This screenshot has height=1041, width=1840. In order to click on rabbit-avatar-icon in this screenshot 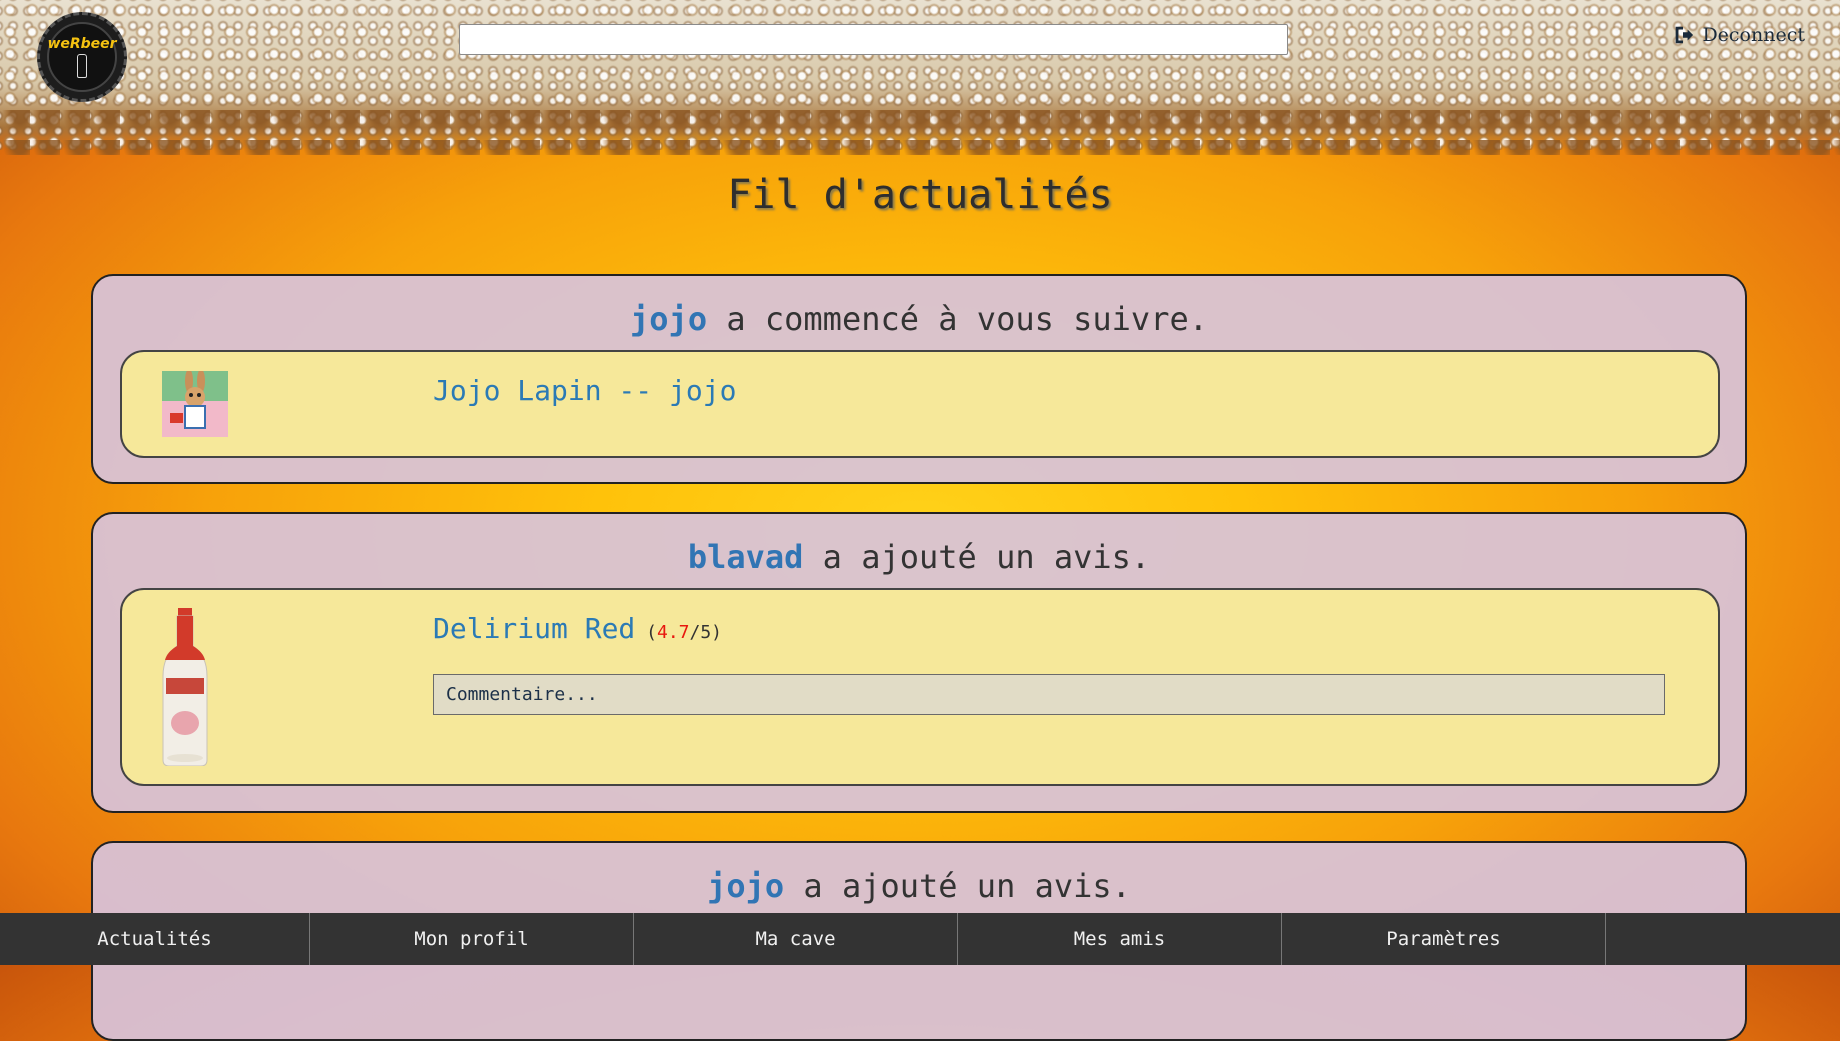, I will do `click(195, 404)`.